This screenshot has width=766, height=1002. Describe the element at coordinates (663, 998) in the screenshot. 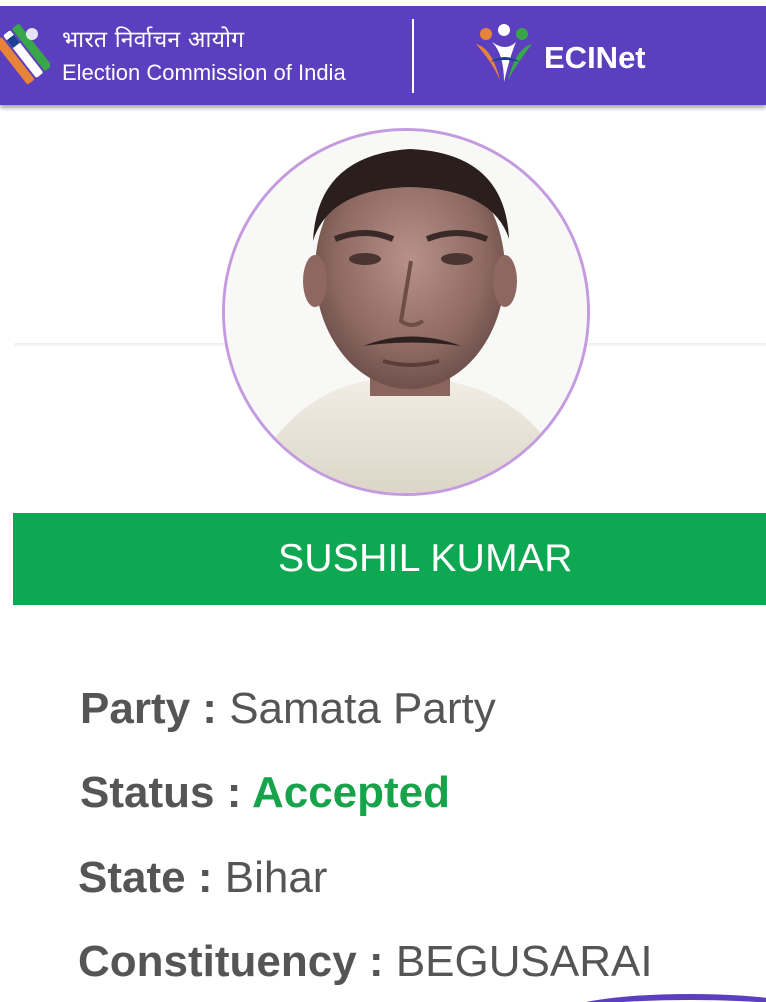

I see `bottom-nav-edge` at that location.